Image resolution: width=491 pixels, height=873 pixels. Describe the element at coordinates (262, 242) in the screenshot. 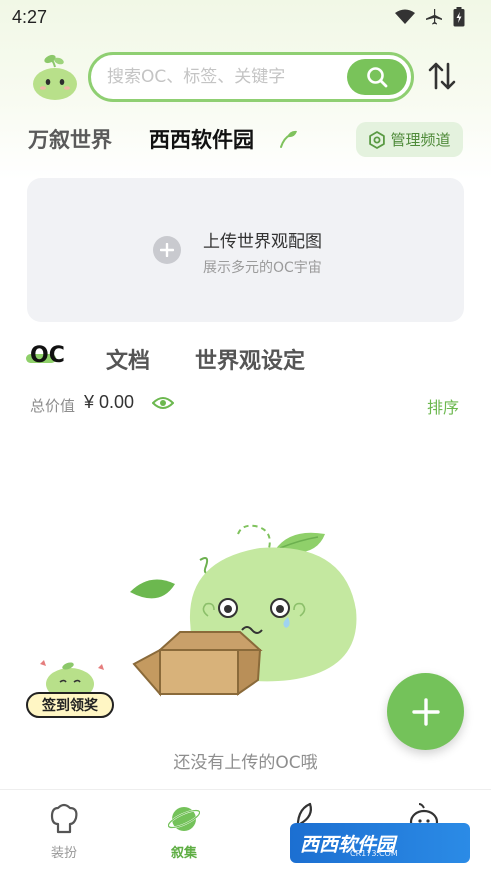

I see `upload-title: 上传世界观配图` at that location.